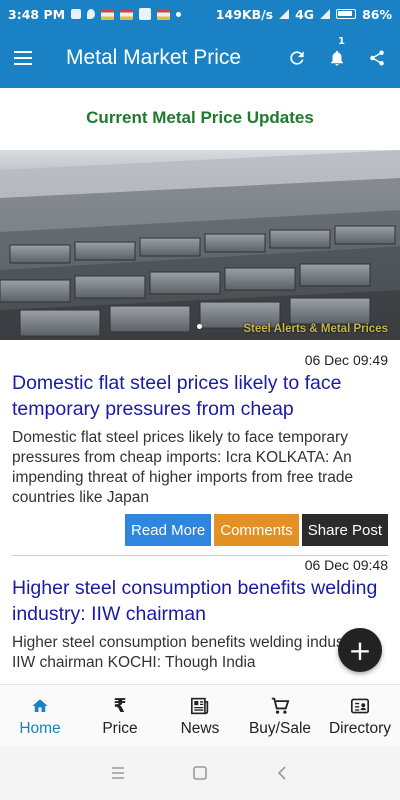 The height and width of the screenshot is (800, 400). I want to click on app-bar: Metal Market Price 1, so click(200, 58).